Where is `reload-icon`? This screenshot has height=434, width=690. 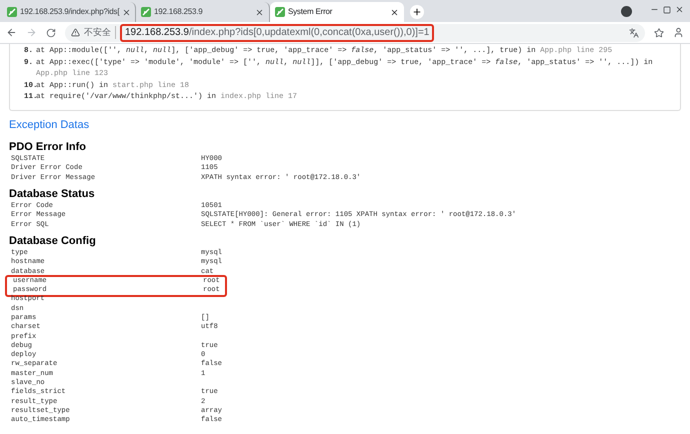 reload-icon is located at coordinates (51, 33).